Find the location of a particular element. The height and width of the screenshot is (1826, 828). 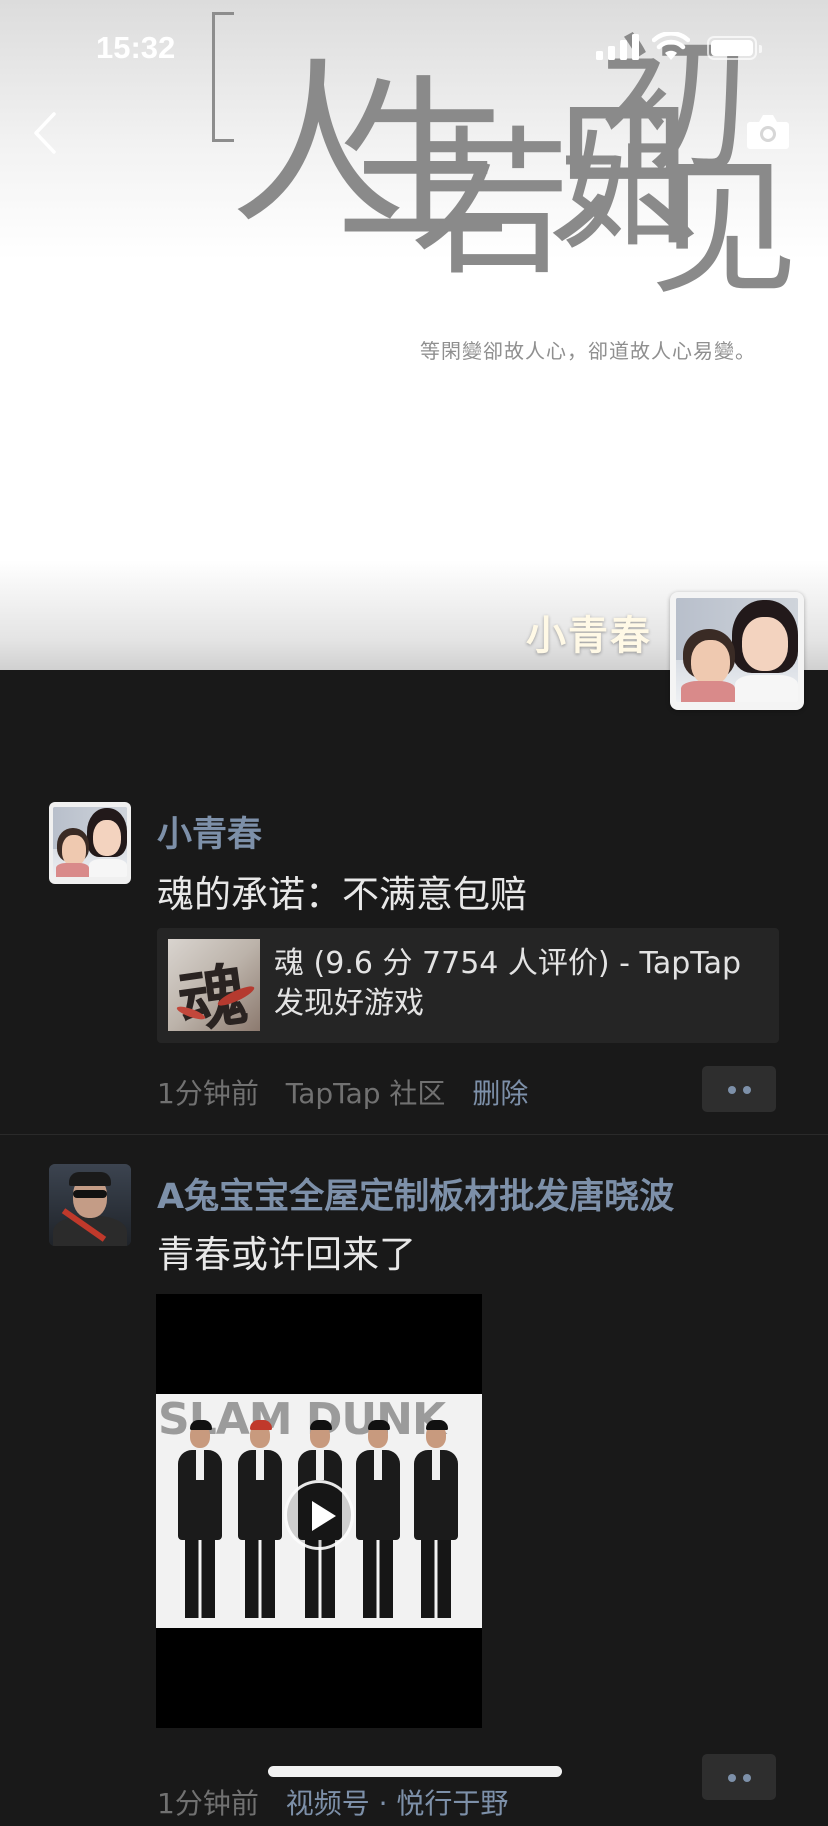

post-meta: 1分钟前 TapTap 社区 删除 is located at coordinates (342, 1094).